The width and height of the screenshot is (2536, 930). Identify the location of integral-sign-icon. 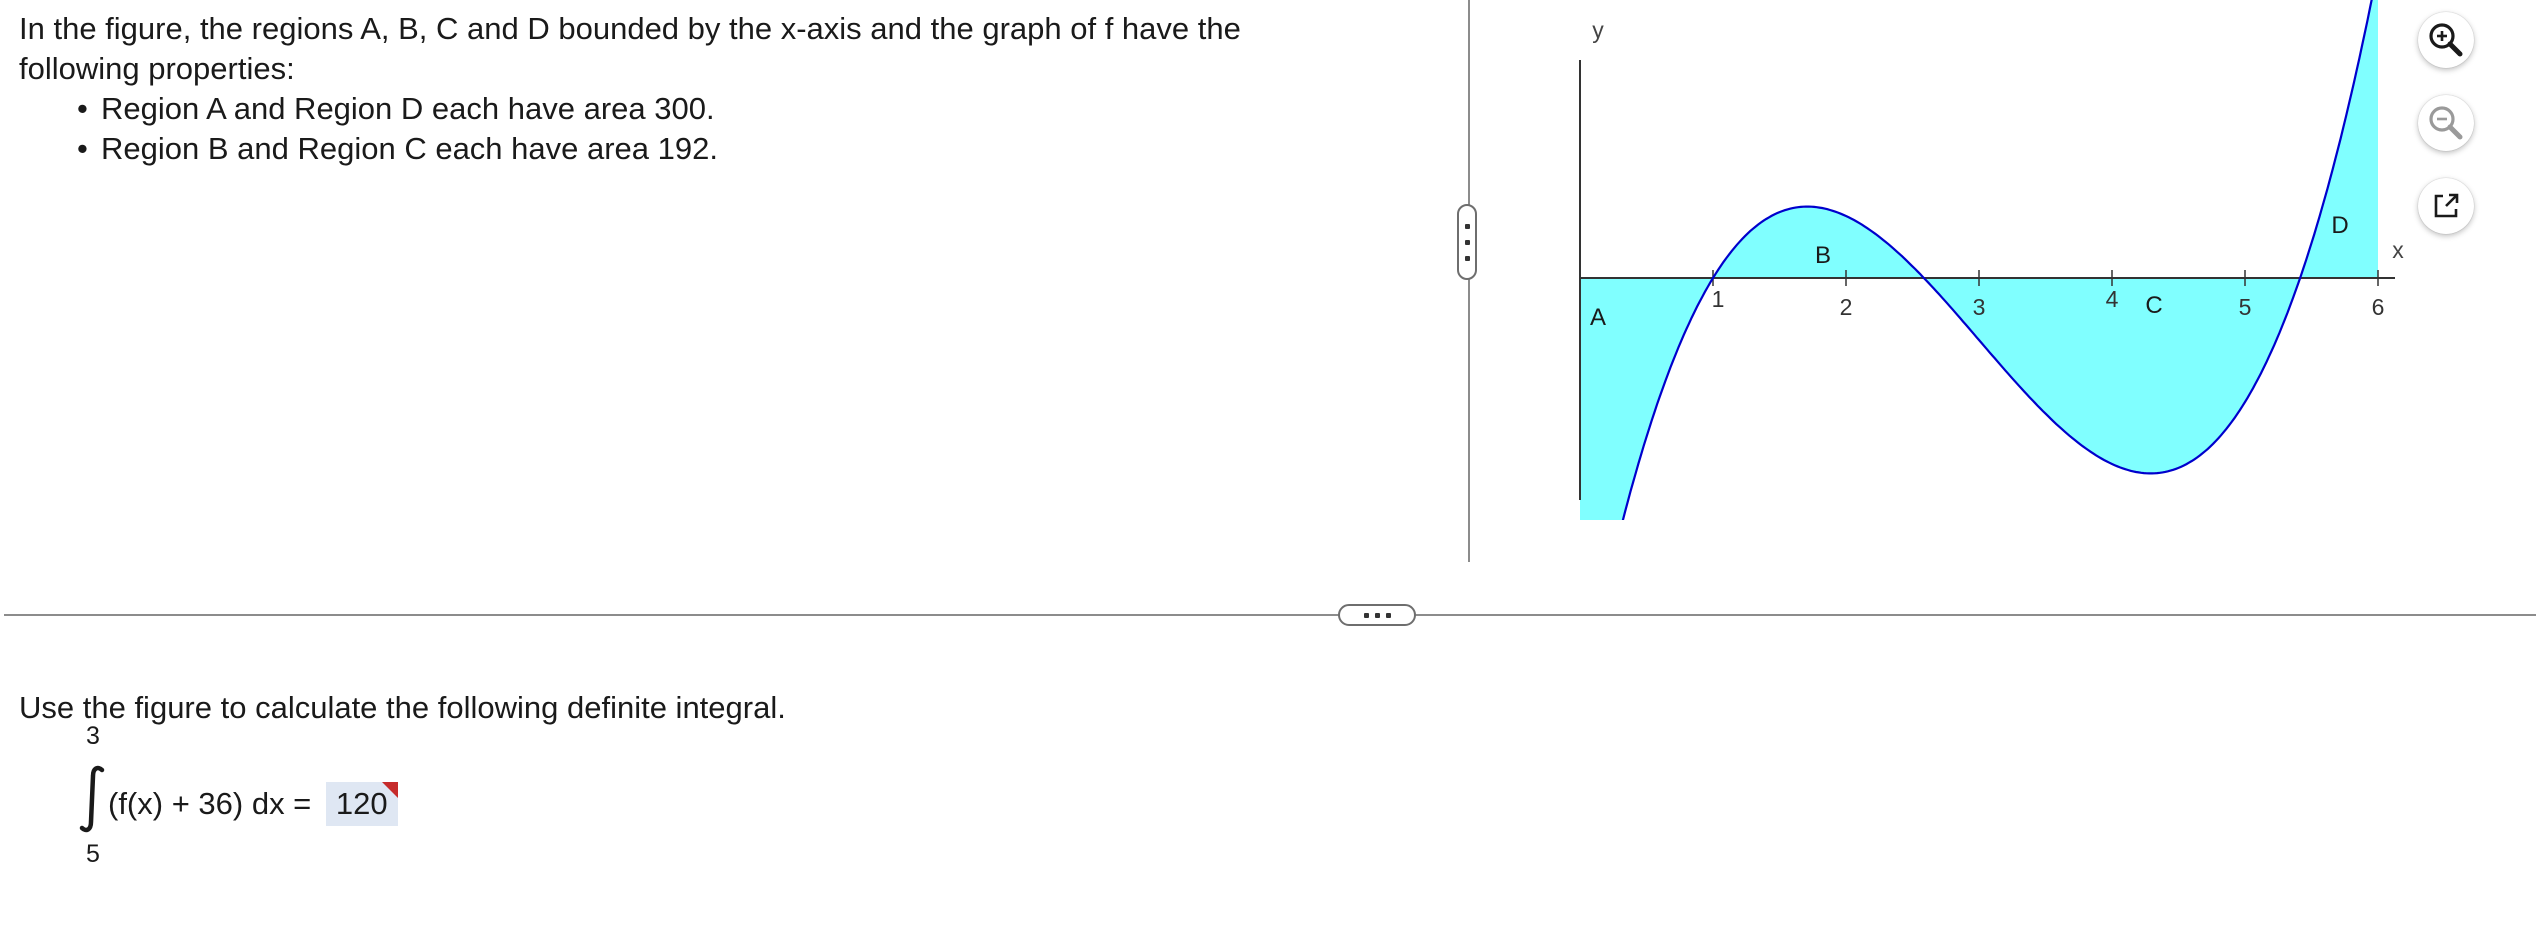
(92, 799).